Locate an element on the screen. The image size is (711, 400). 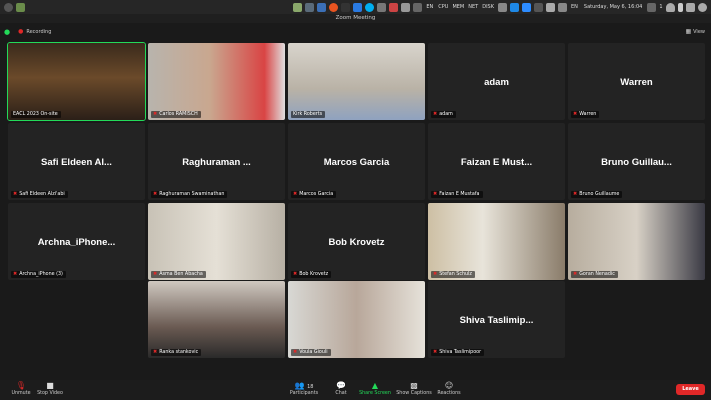
participant-name-label: EACL 2023 On-site is located at coordinates (36, 114).